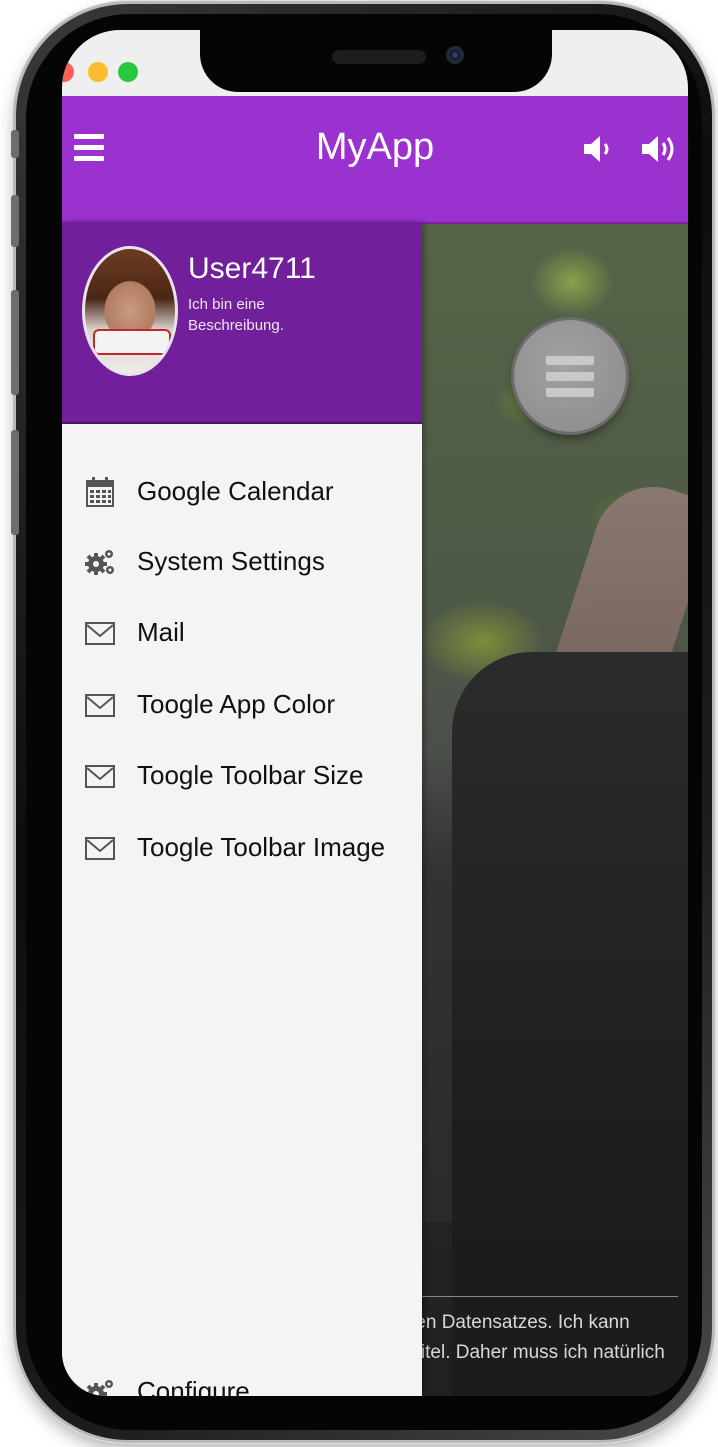  Describe the element at coordinates (193, 1386) in the screenshot. I see `menu-item-label: Configure` at that location.